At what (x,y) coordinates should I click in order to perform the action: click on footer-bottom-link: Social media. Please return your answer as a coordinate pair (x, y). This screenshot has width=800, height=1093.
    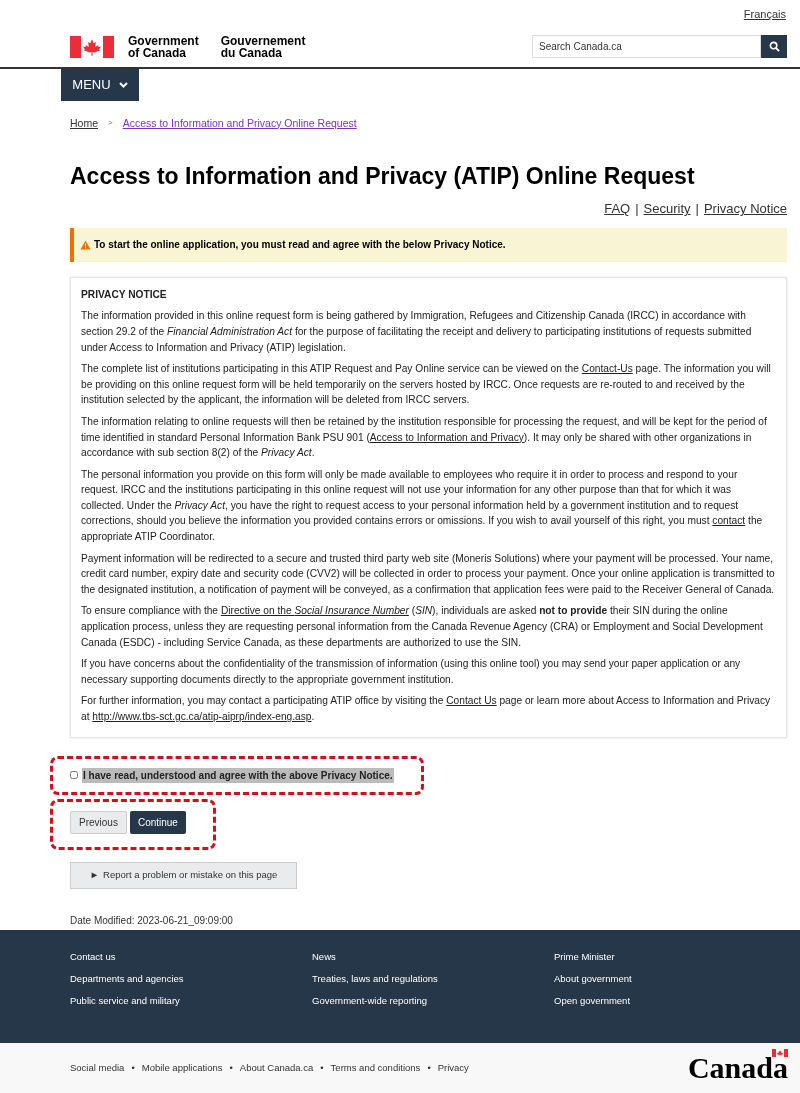
    Looking at the image, I should click on (97, 1068).